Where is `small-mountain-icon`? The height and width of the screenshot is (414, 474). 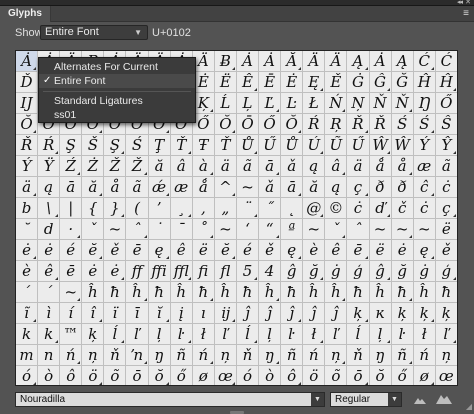 small-mountain-icon is located at coordinates (420, 400).